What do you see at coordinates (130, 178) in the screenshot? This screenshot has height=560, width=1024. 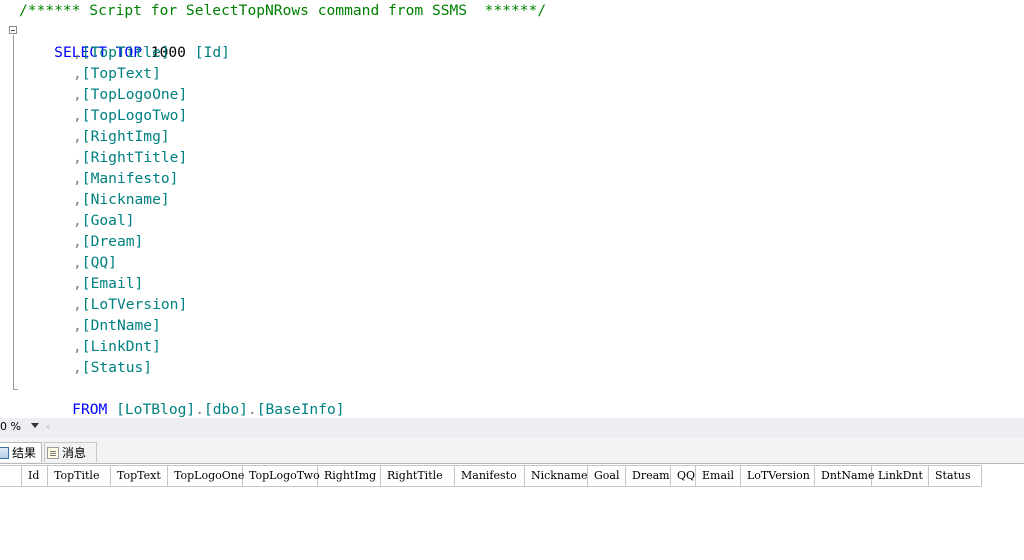 I see `column-identifier: [Manifesto]` at bounding box center [130, 178].